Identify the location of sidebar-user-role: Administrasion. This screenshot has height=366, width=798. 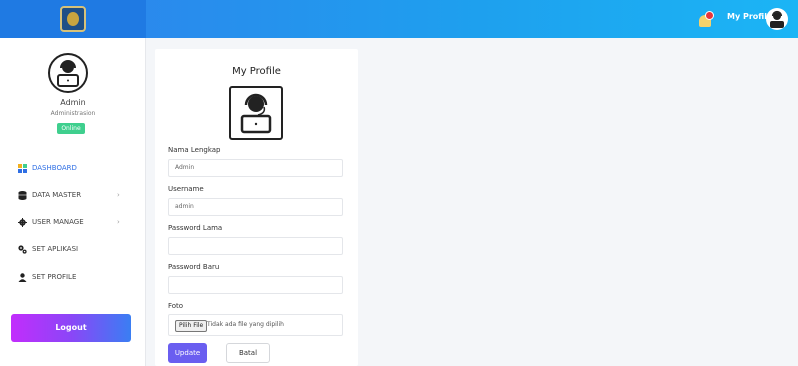
(73, 113).